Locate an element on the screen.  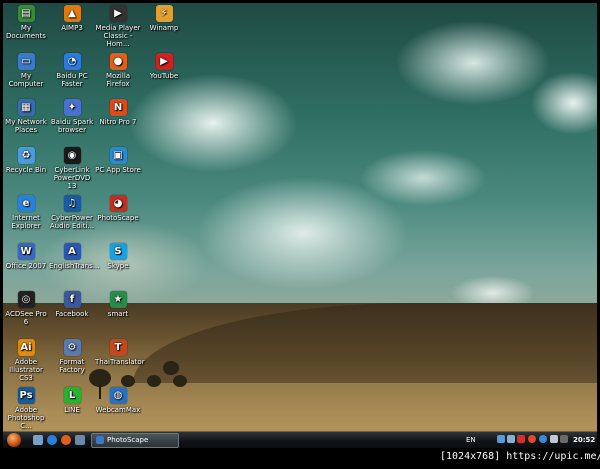
desktop-icon-youtube: ▶ YouTube is located at coordinates (164, 66).